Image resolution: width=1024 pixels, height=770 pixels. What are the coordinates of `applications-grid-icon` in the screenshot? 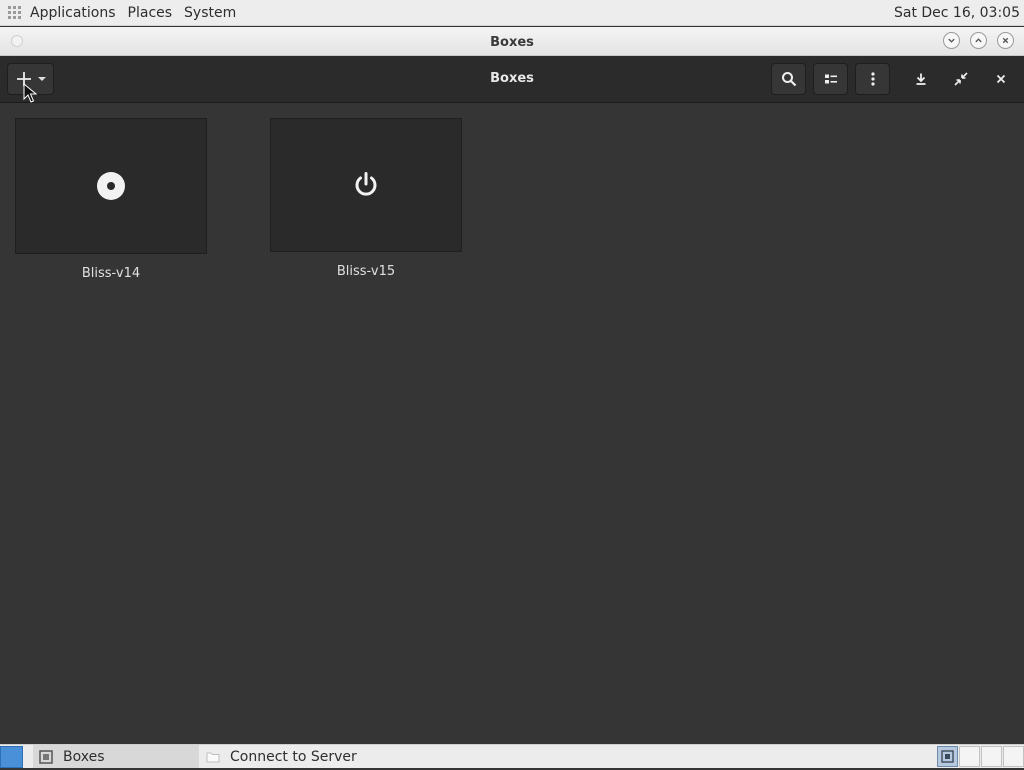 It's located at (15, 12).